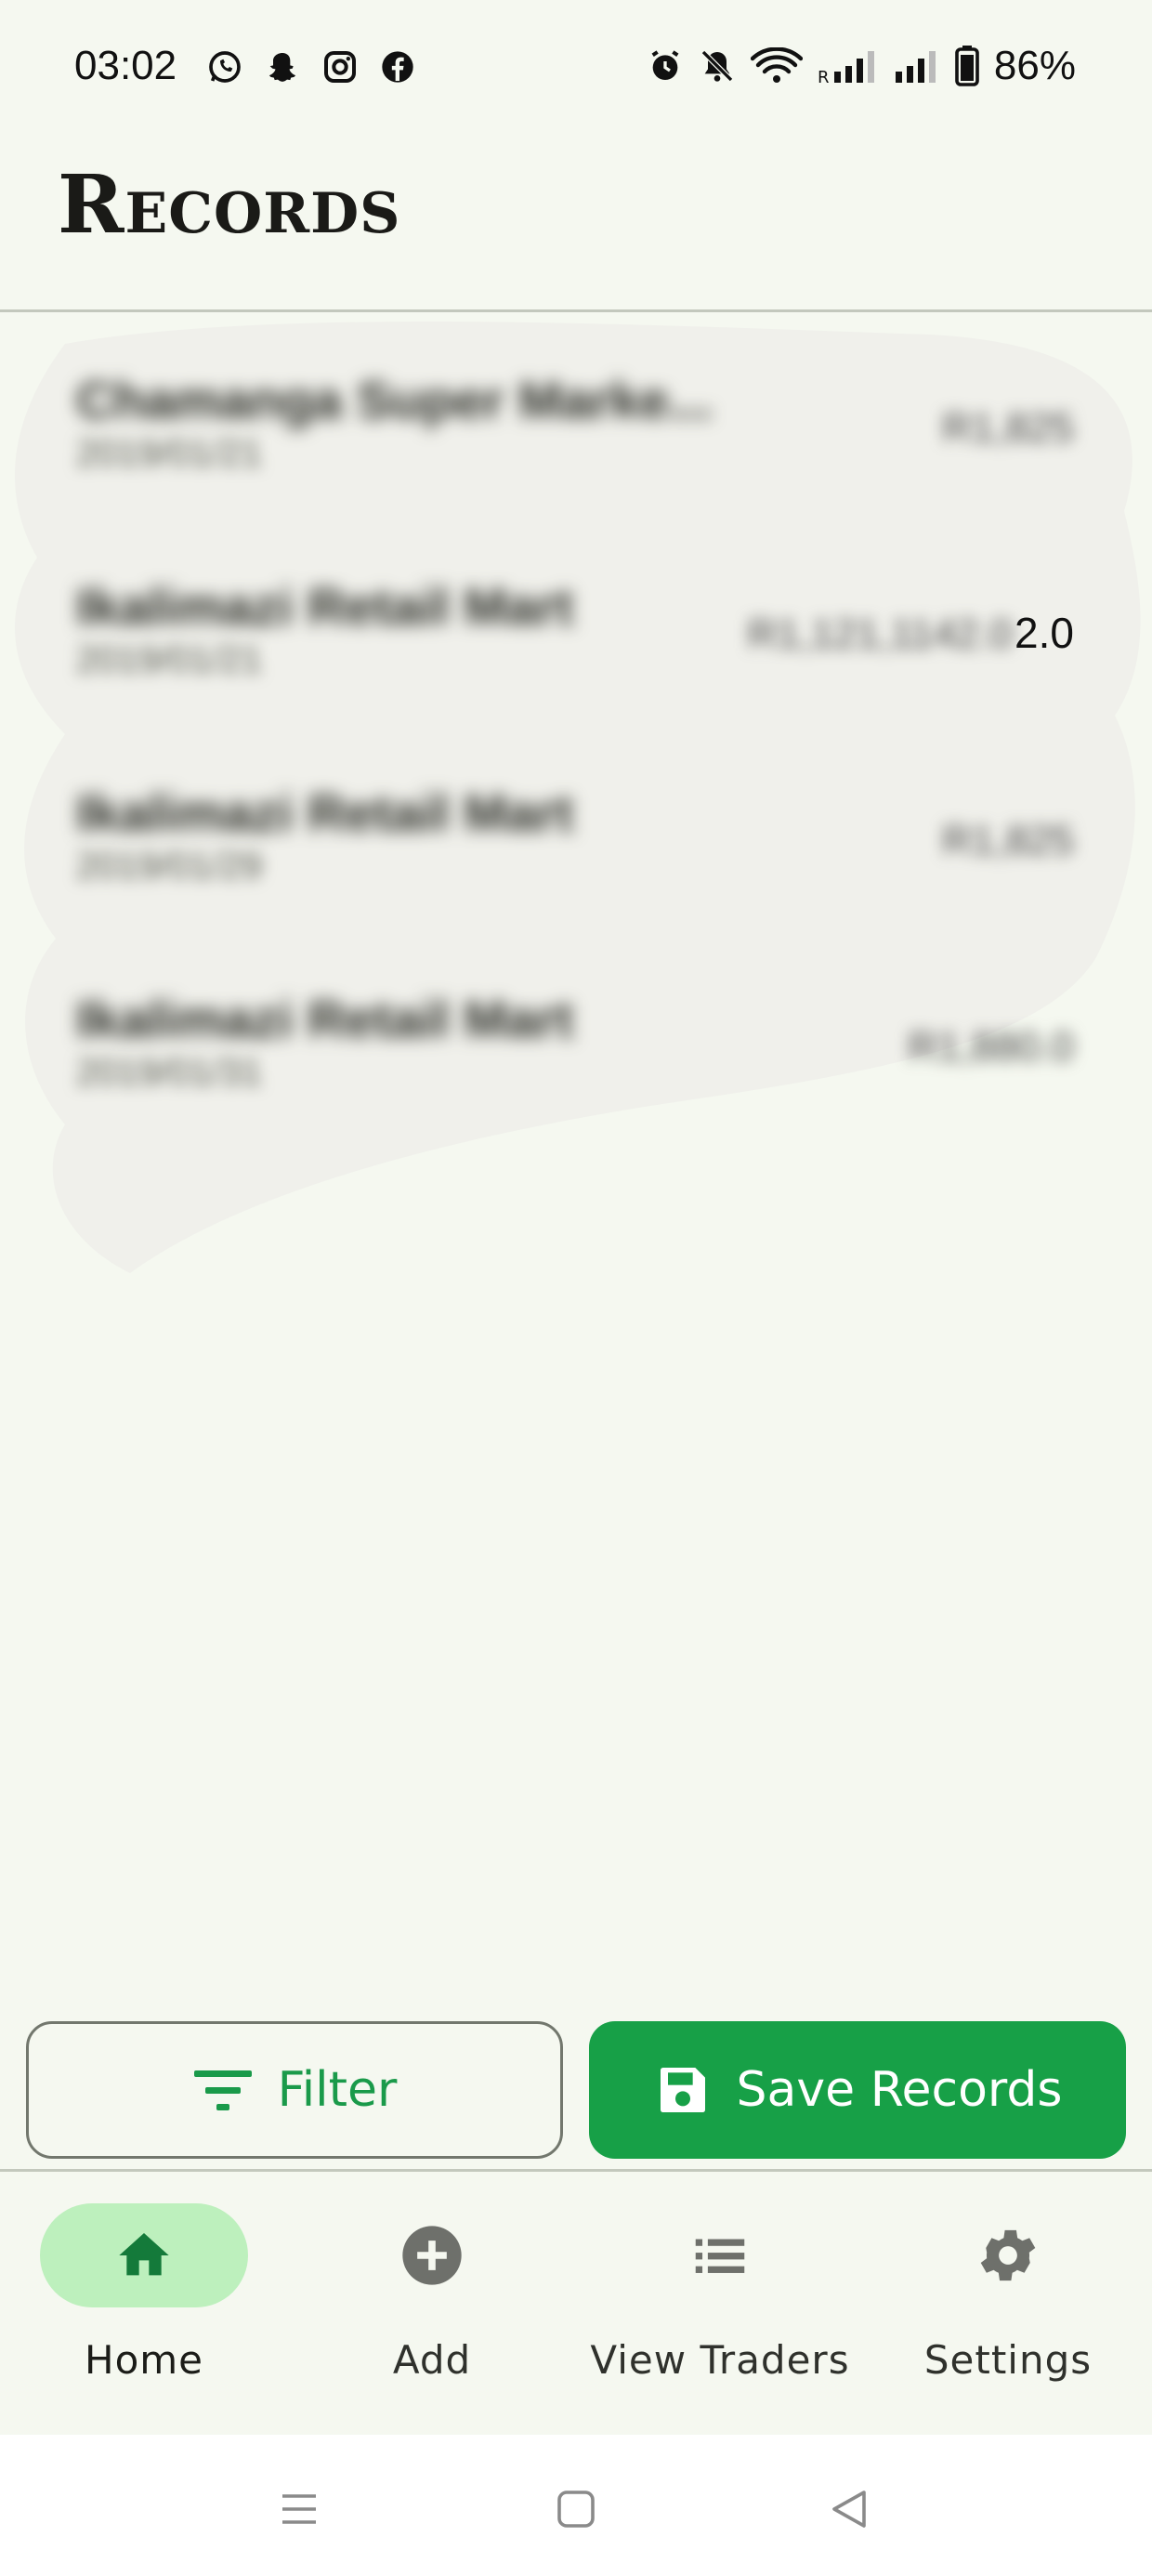  I want to click on save-records-button: Save Records, so click(857, 2090).